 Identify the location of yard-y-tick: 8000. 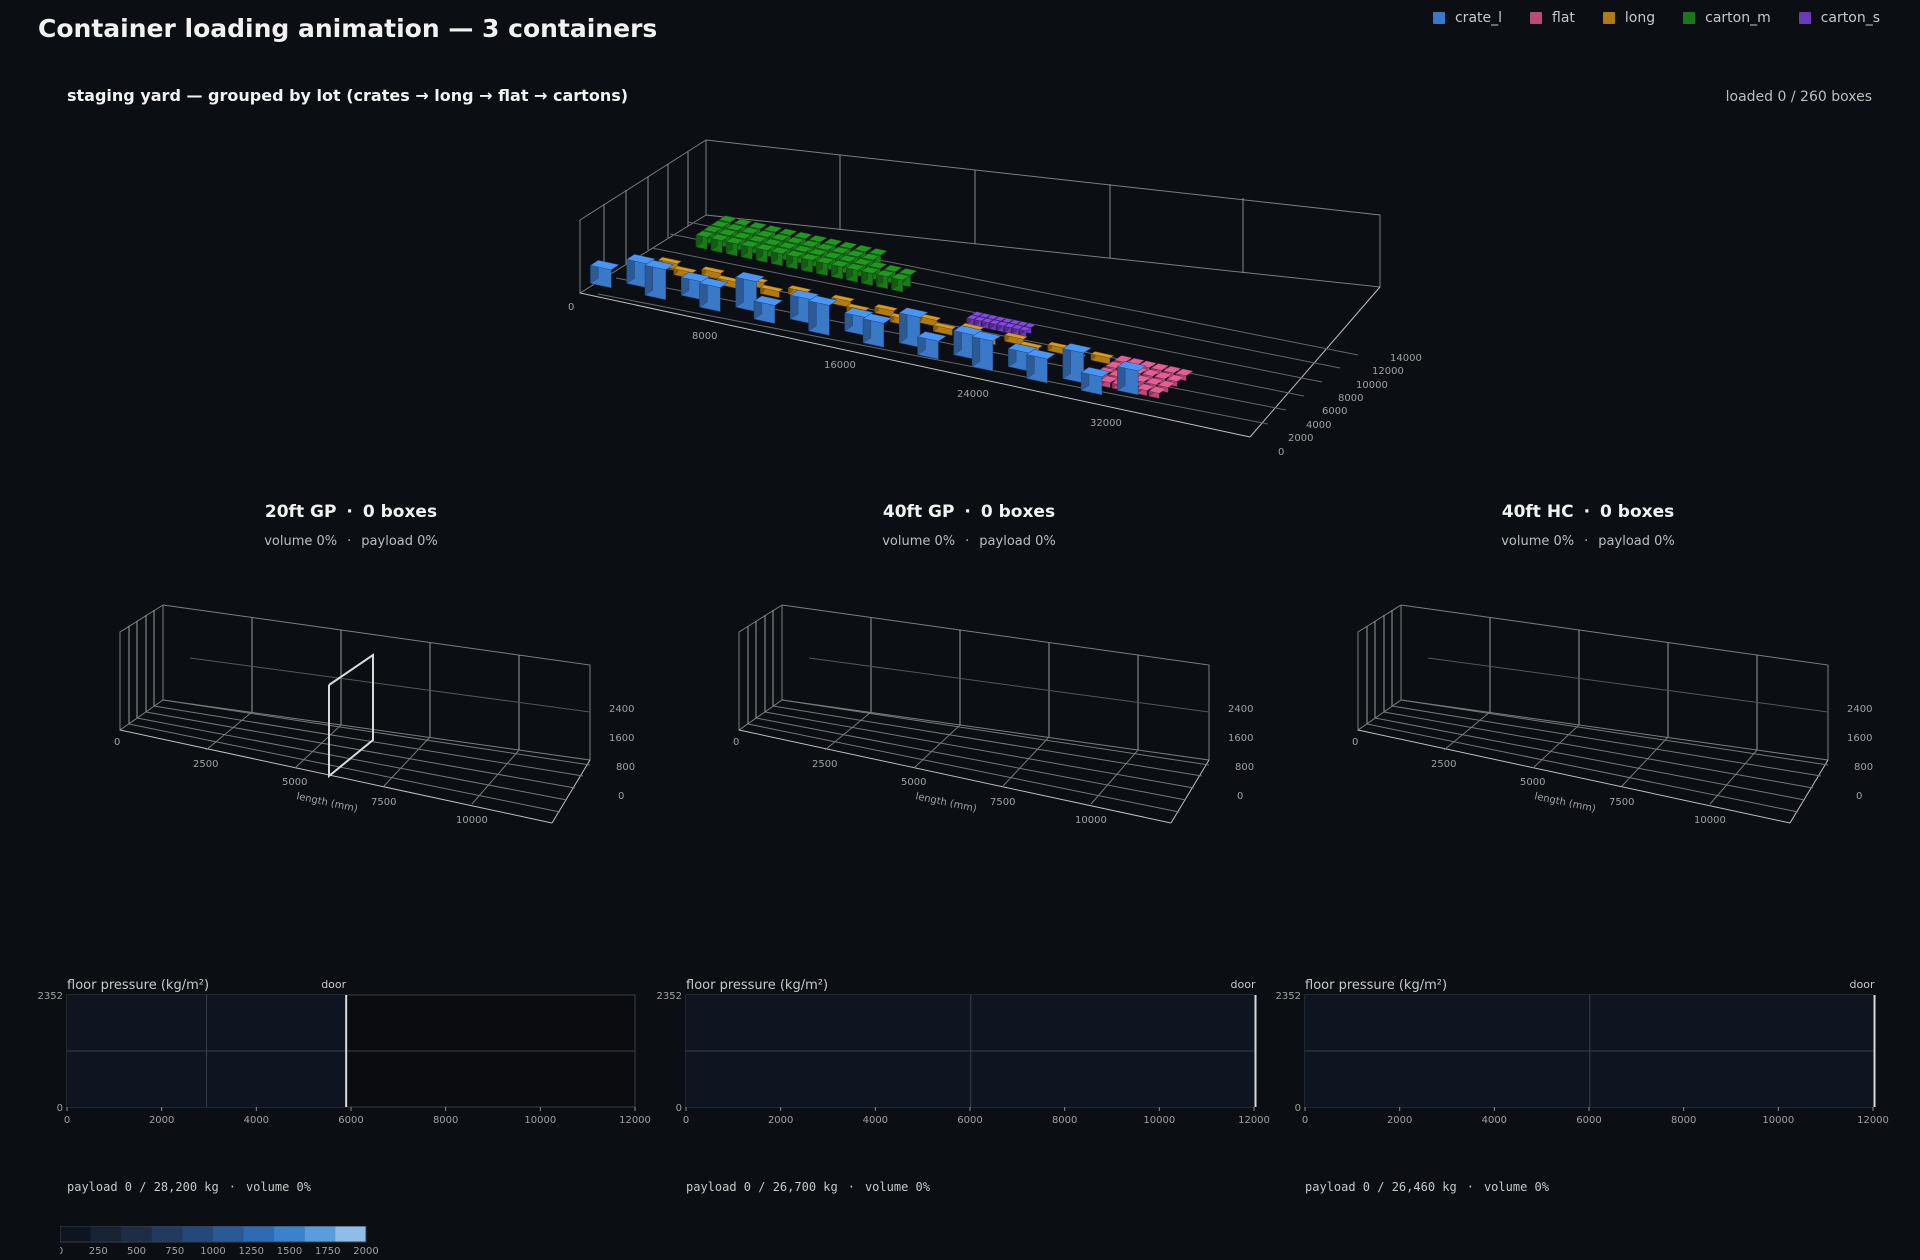
(1350, 398).